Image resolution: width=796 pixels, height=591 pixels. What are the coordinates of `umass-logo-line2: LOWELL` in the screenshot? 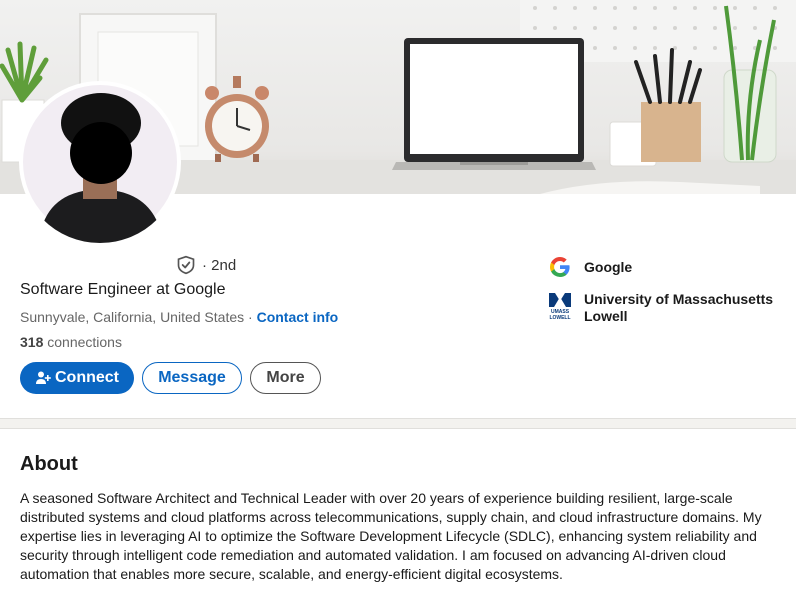 It's located at (559, 318).